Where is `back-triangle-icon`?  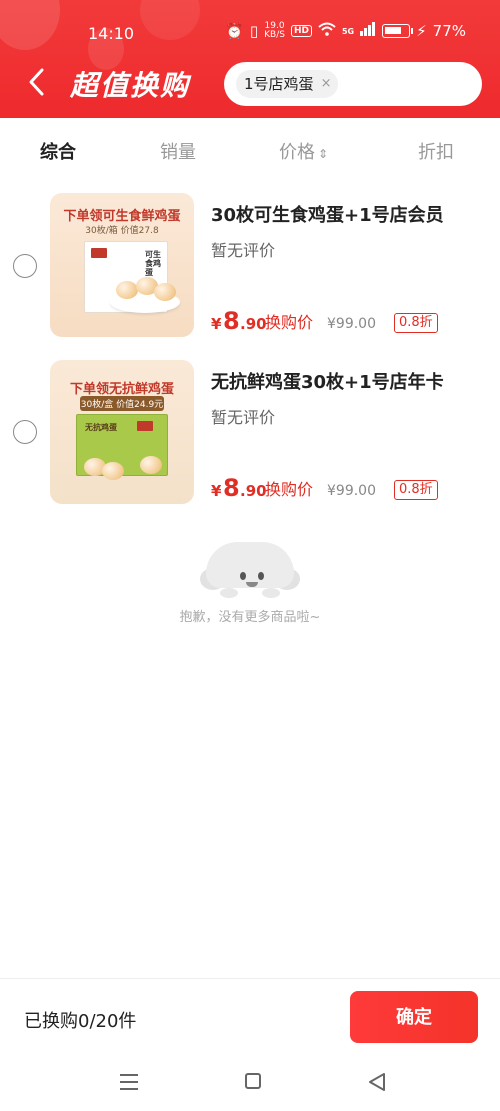
back-triangle-icon is located at coordinates (378, 1082).